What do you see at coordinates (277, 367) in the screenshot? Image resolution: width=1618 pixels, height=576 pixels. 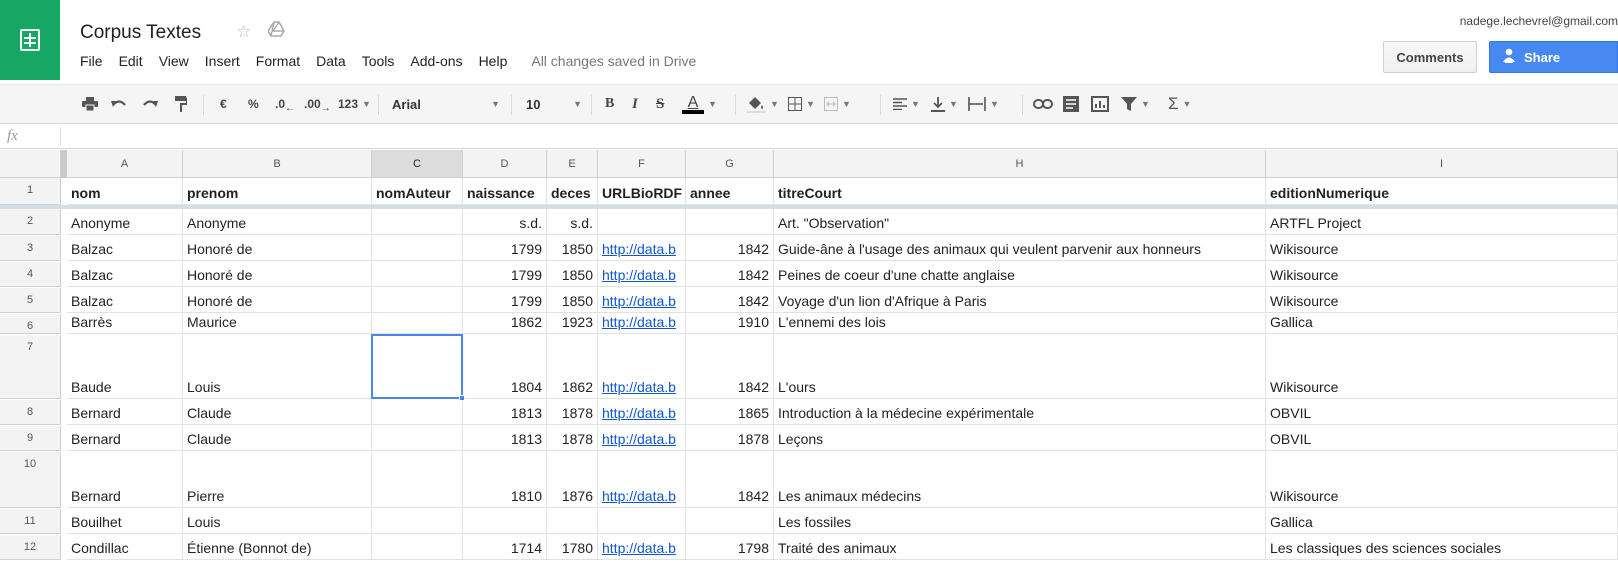 I see `cell-b7: Louis` at bounding box center [277, 367].